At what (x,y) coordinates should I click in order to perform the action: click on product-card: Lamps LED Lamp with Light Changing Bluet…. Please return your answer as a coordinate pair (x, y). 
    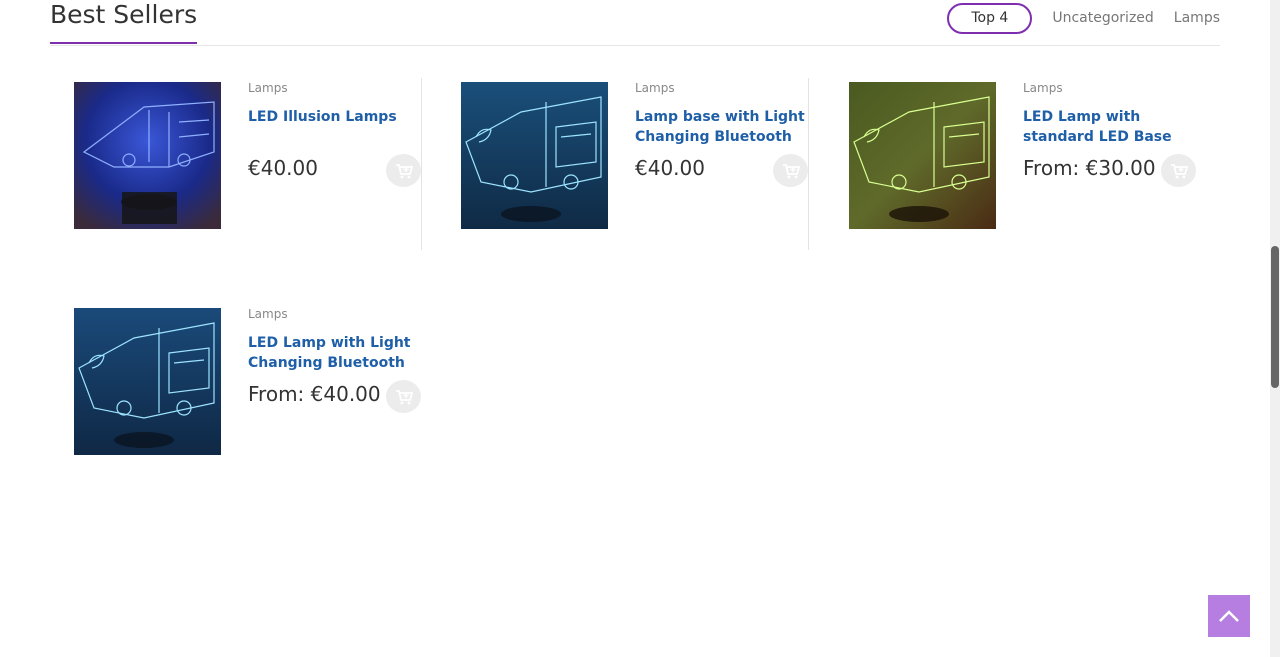
    Looking at the image, I should click on (247, 390).